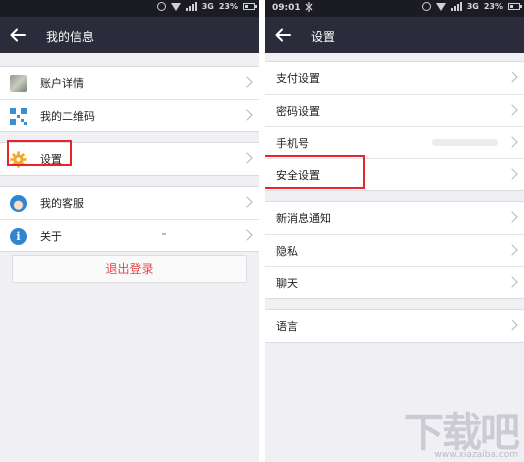  Describe the element at coordinates (129, 203) in the screenshot. I see `menu-item-customer-service: 我的客服` at that location.